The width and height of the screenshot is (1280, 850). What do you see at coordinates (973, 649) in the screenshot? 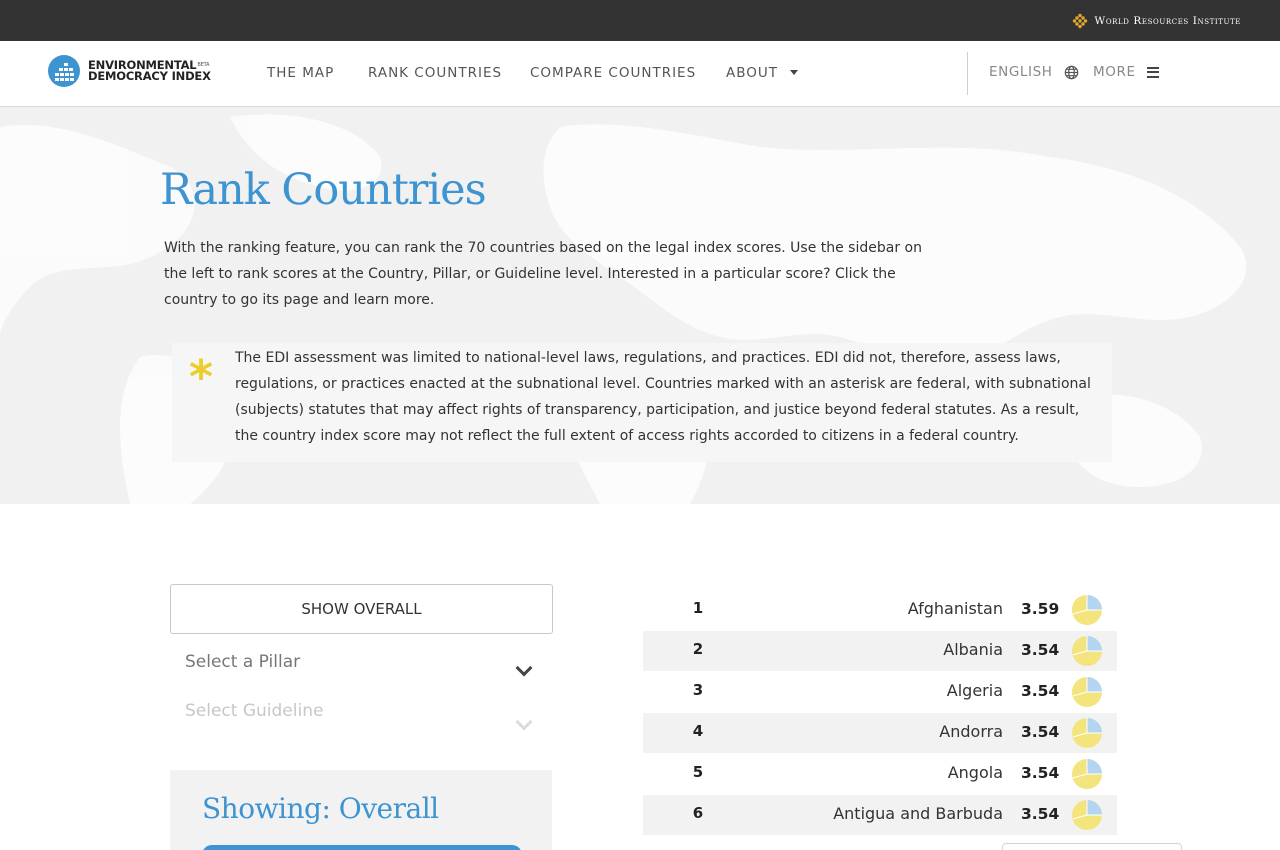
I see `country-name: Albania` at bounding box center [973, 649].